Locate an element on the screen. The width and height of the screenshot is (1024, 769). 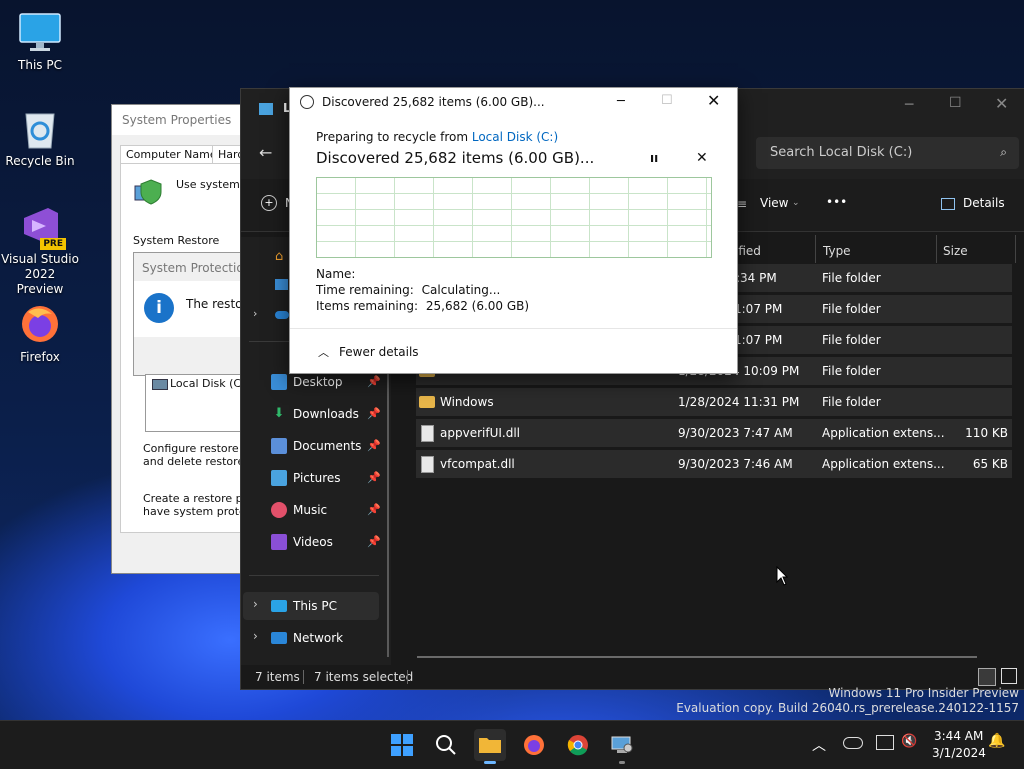
new-plus-icon: + is located at coordinates (269, 203).